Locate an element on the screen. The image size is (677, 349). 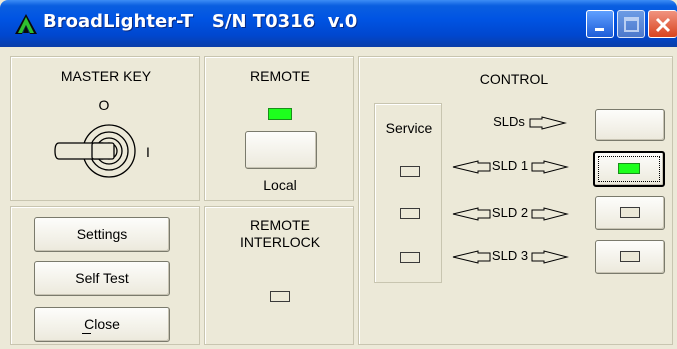
control-title: CONTROL is located at coordinates (514, 79).